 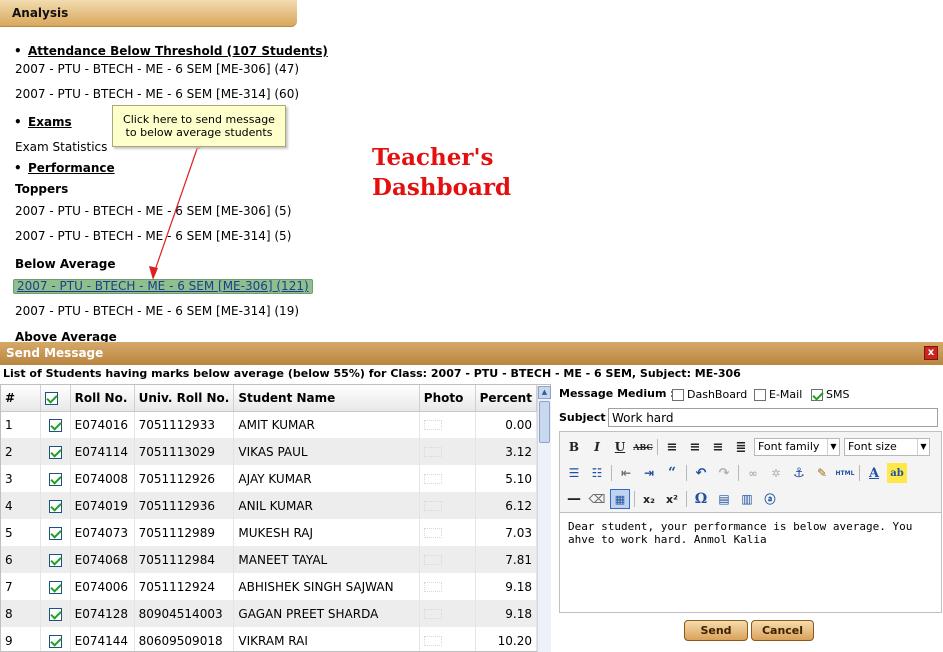 I want to click on select-all-checkbox, so click(x=51, y=398).